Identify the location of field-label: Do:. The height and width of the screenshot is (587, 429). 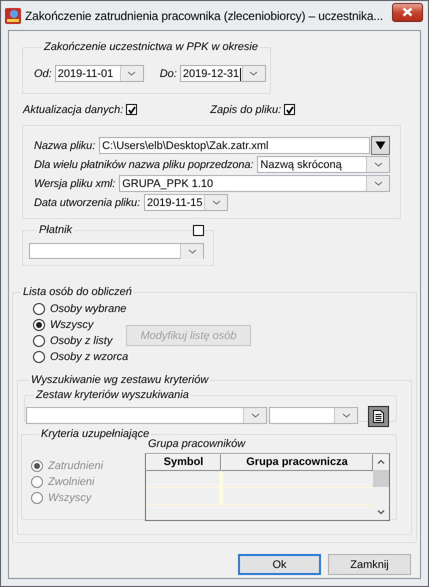
(168, 74).